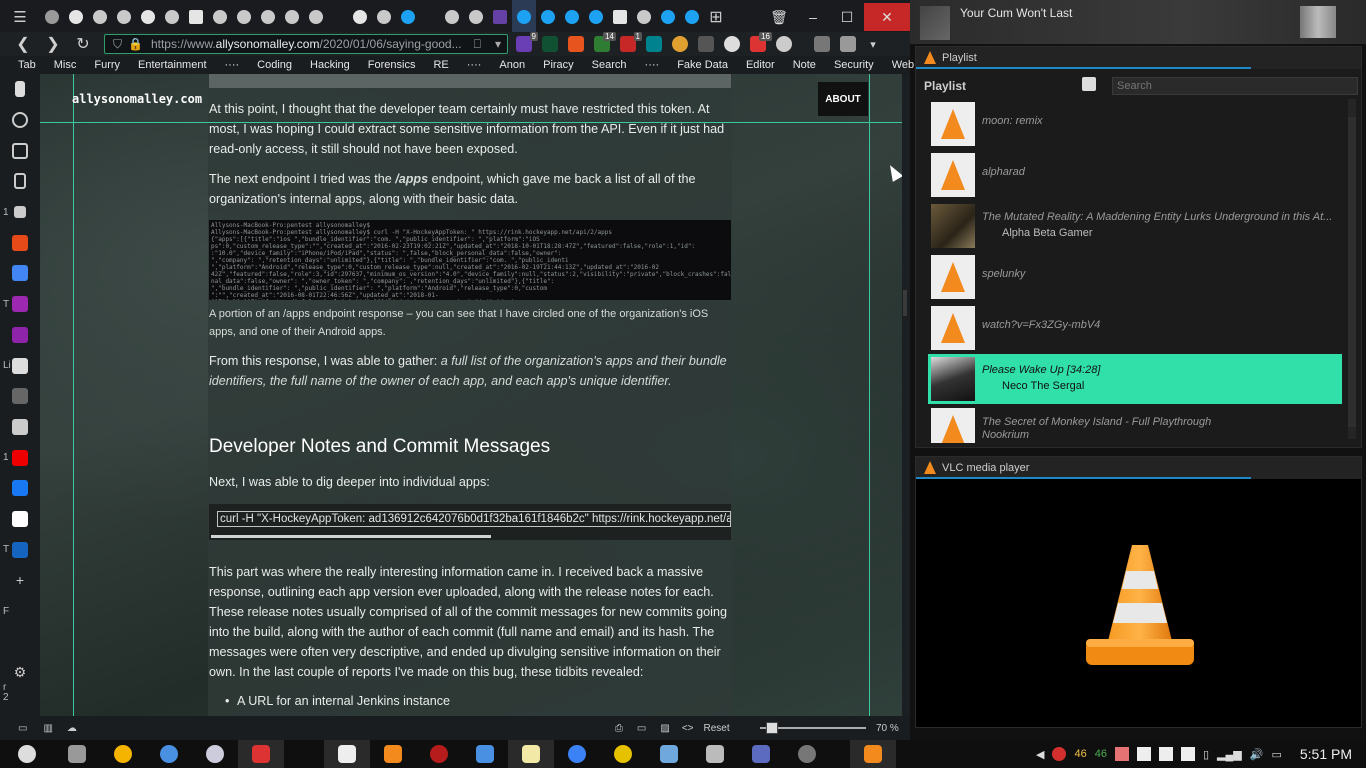 Image resolution: width=1366 pixels, height=768 pixels. I want to click on site-title: allysonomalley.com, so click(137, 99).